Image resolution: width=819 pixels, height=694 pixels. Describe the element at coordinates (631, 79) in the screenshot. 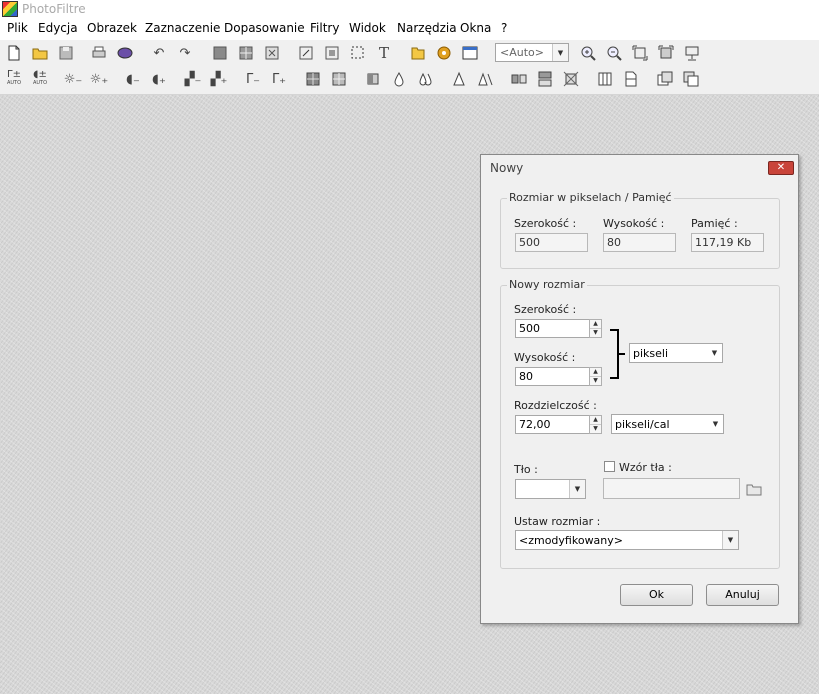

I see `page-icon` at that location.